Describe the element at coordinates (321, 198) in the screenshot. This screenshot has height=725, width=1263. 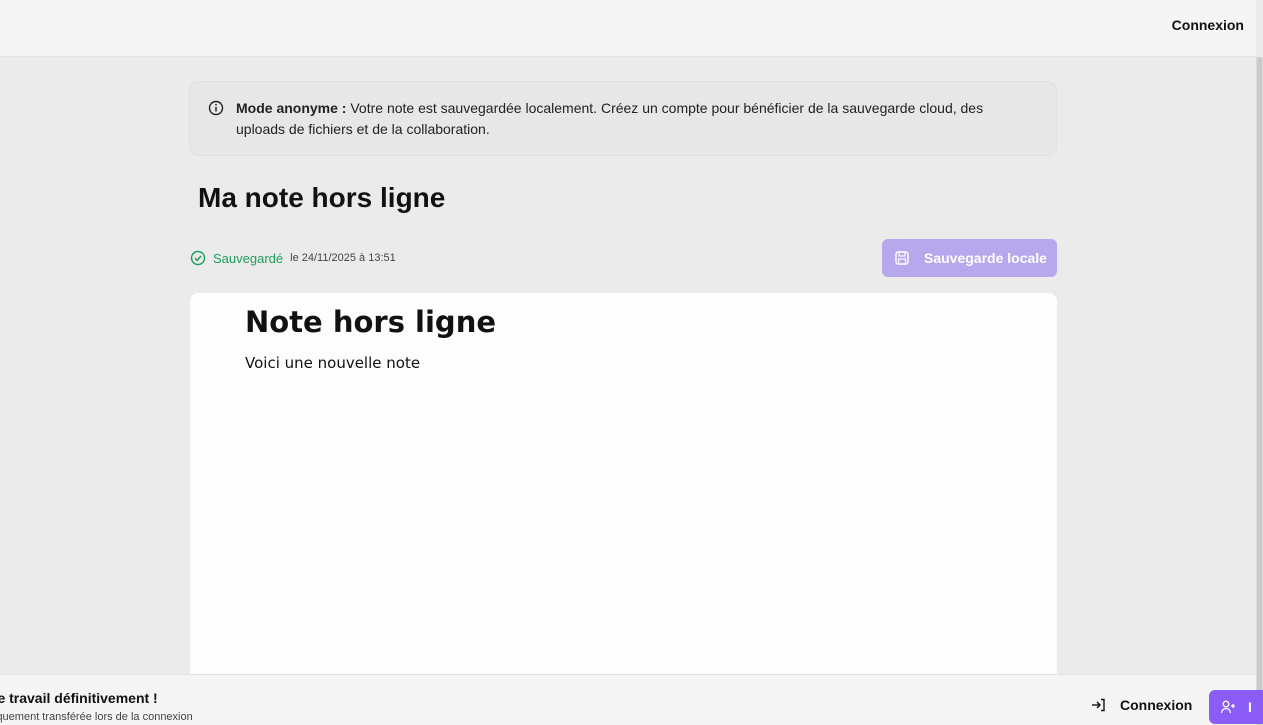
I see `note-title: Ma note hors ligne` at that location.